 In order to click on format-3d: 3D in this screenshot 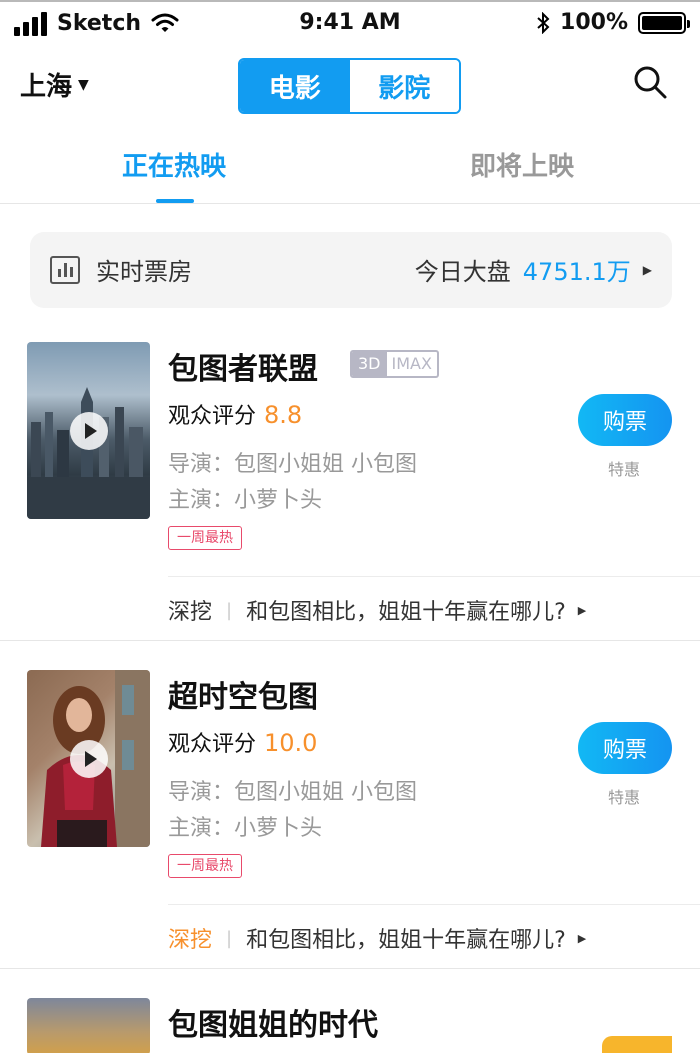, I will do `click(369, 364)`.